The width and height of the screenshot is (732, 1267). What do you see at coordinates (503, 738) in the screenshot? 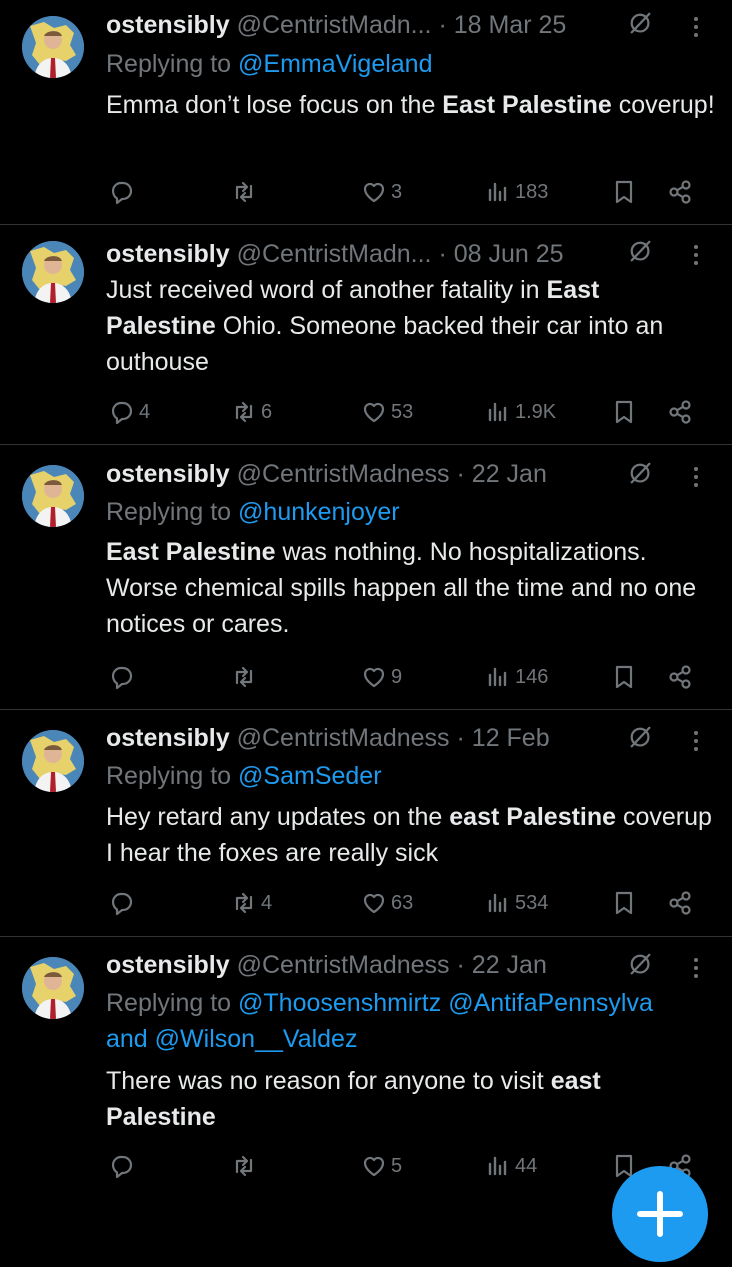
I see `timestamp: · 12 Feb` at bounding box center [503, 738].